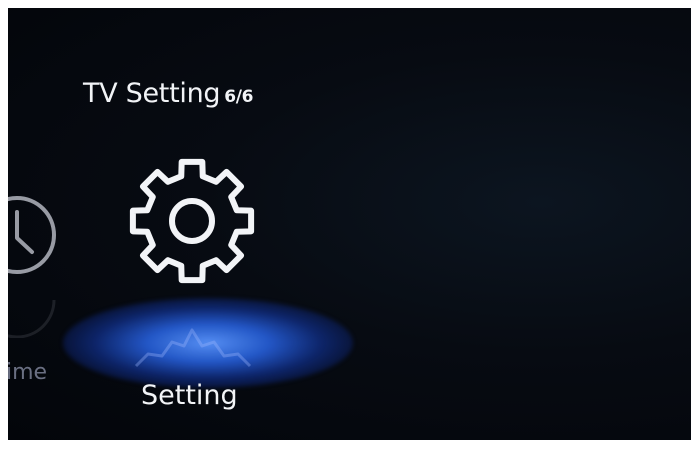 This screenshot has height=468, width=691. Describe the element at coordinates (32, 235) in the screenshot. I see `clock-icon` at that location.